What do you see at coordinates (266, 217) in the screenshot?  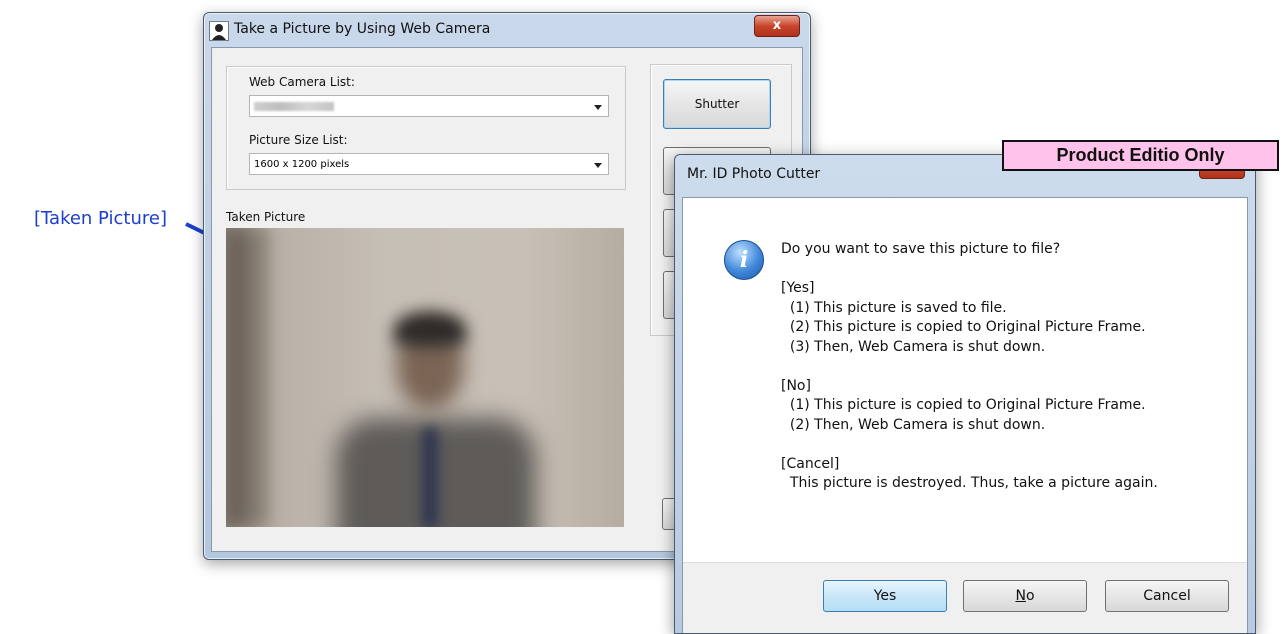 I see `taken-picture-label: Taken Picture` at bounding box center [266, 217].